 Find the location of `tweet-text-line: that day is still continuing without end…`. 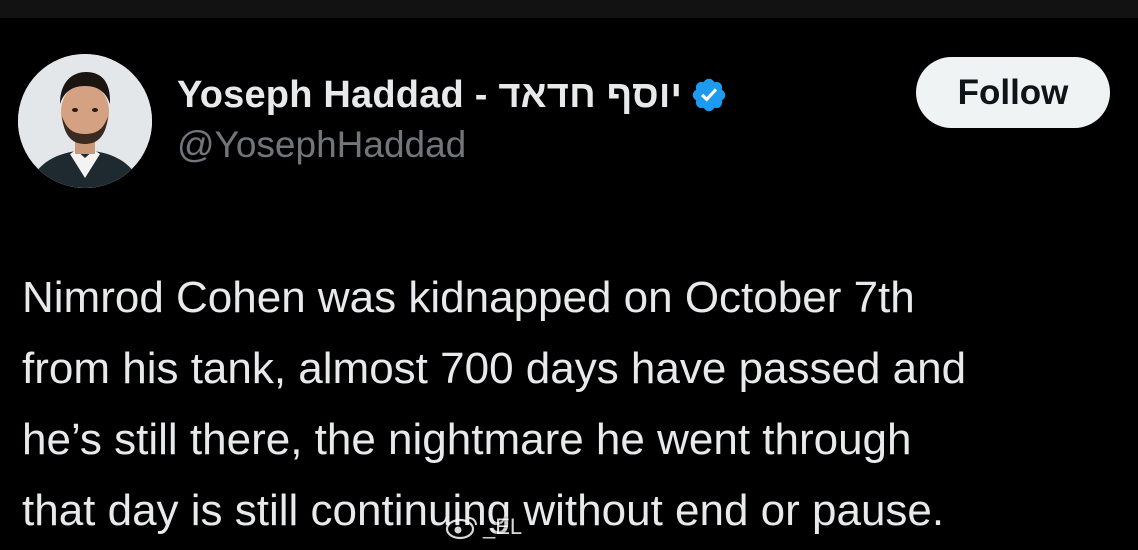

tweet-text-line: that day is still continuing without end… is located at coordinates (483, 510).